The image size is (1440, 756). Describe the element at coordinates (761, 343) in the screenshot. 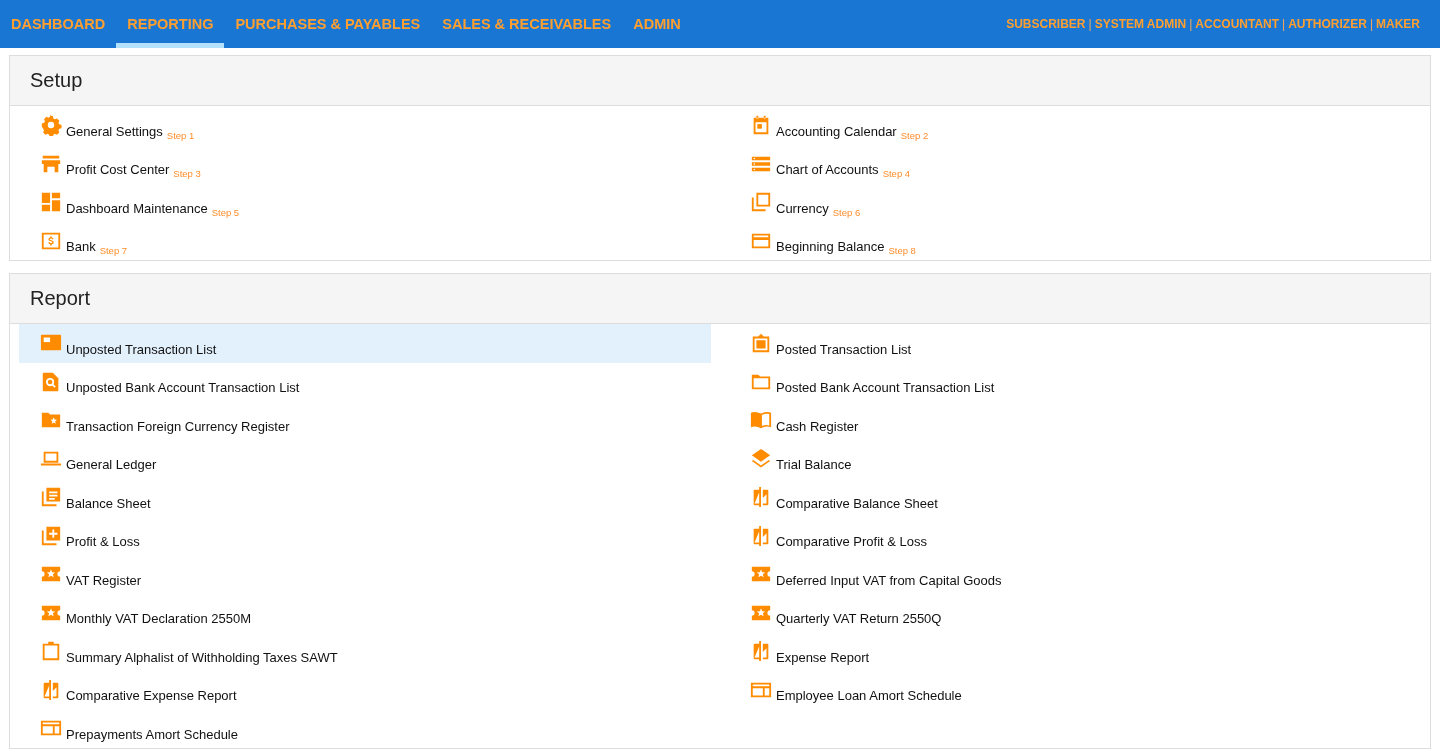

I see `clipboard-icon` at that location.